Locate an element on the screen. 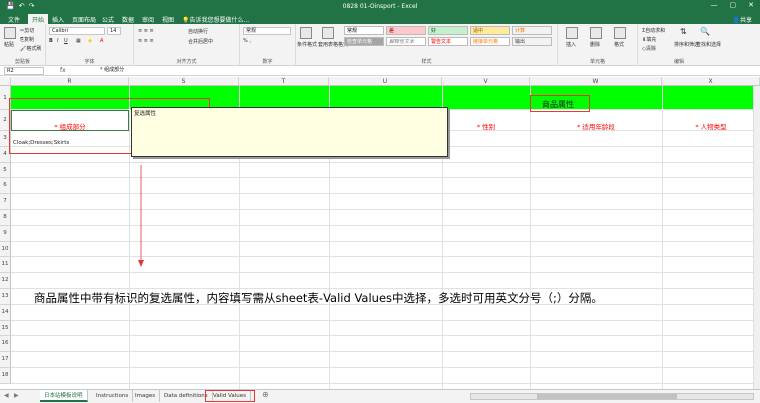  row-divider is located at coordinates (385, 383).